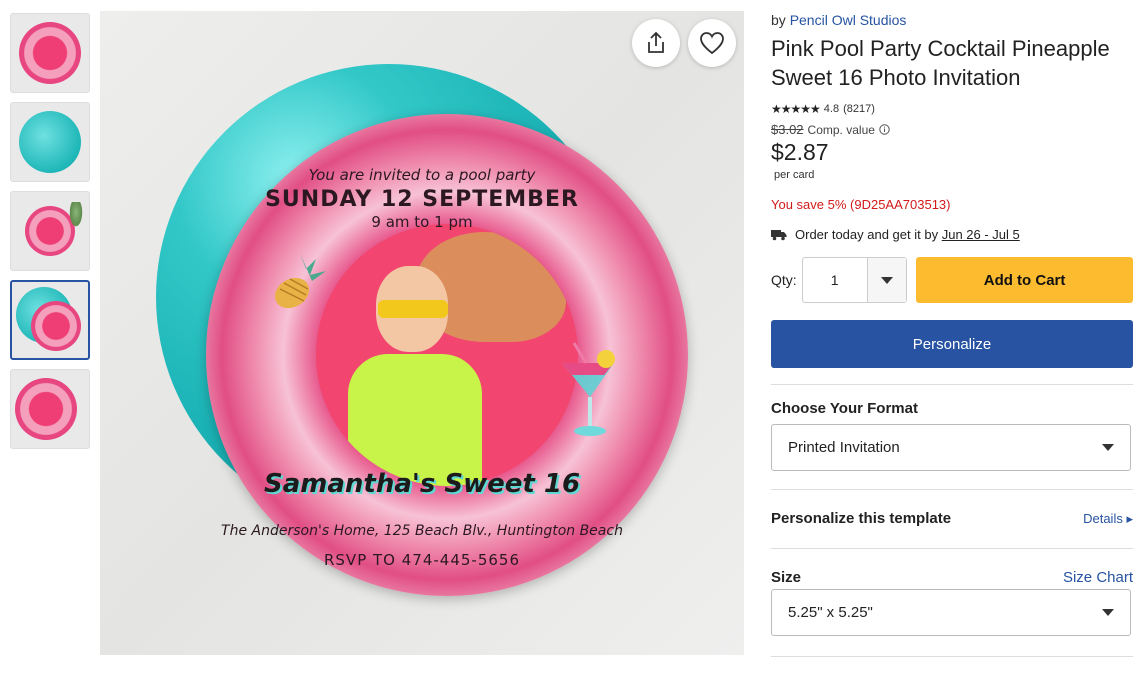  What do you see at coordinates (835, 280) in the screenshot?
I see `quantity-input: 1` at bounding box center [835, 280].